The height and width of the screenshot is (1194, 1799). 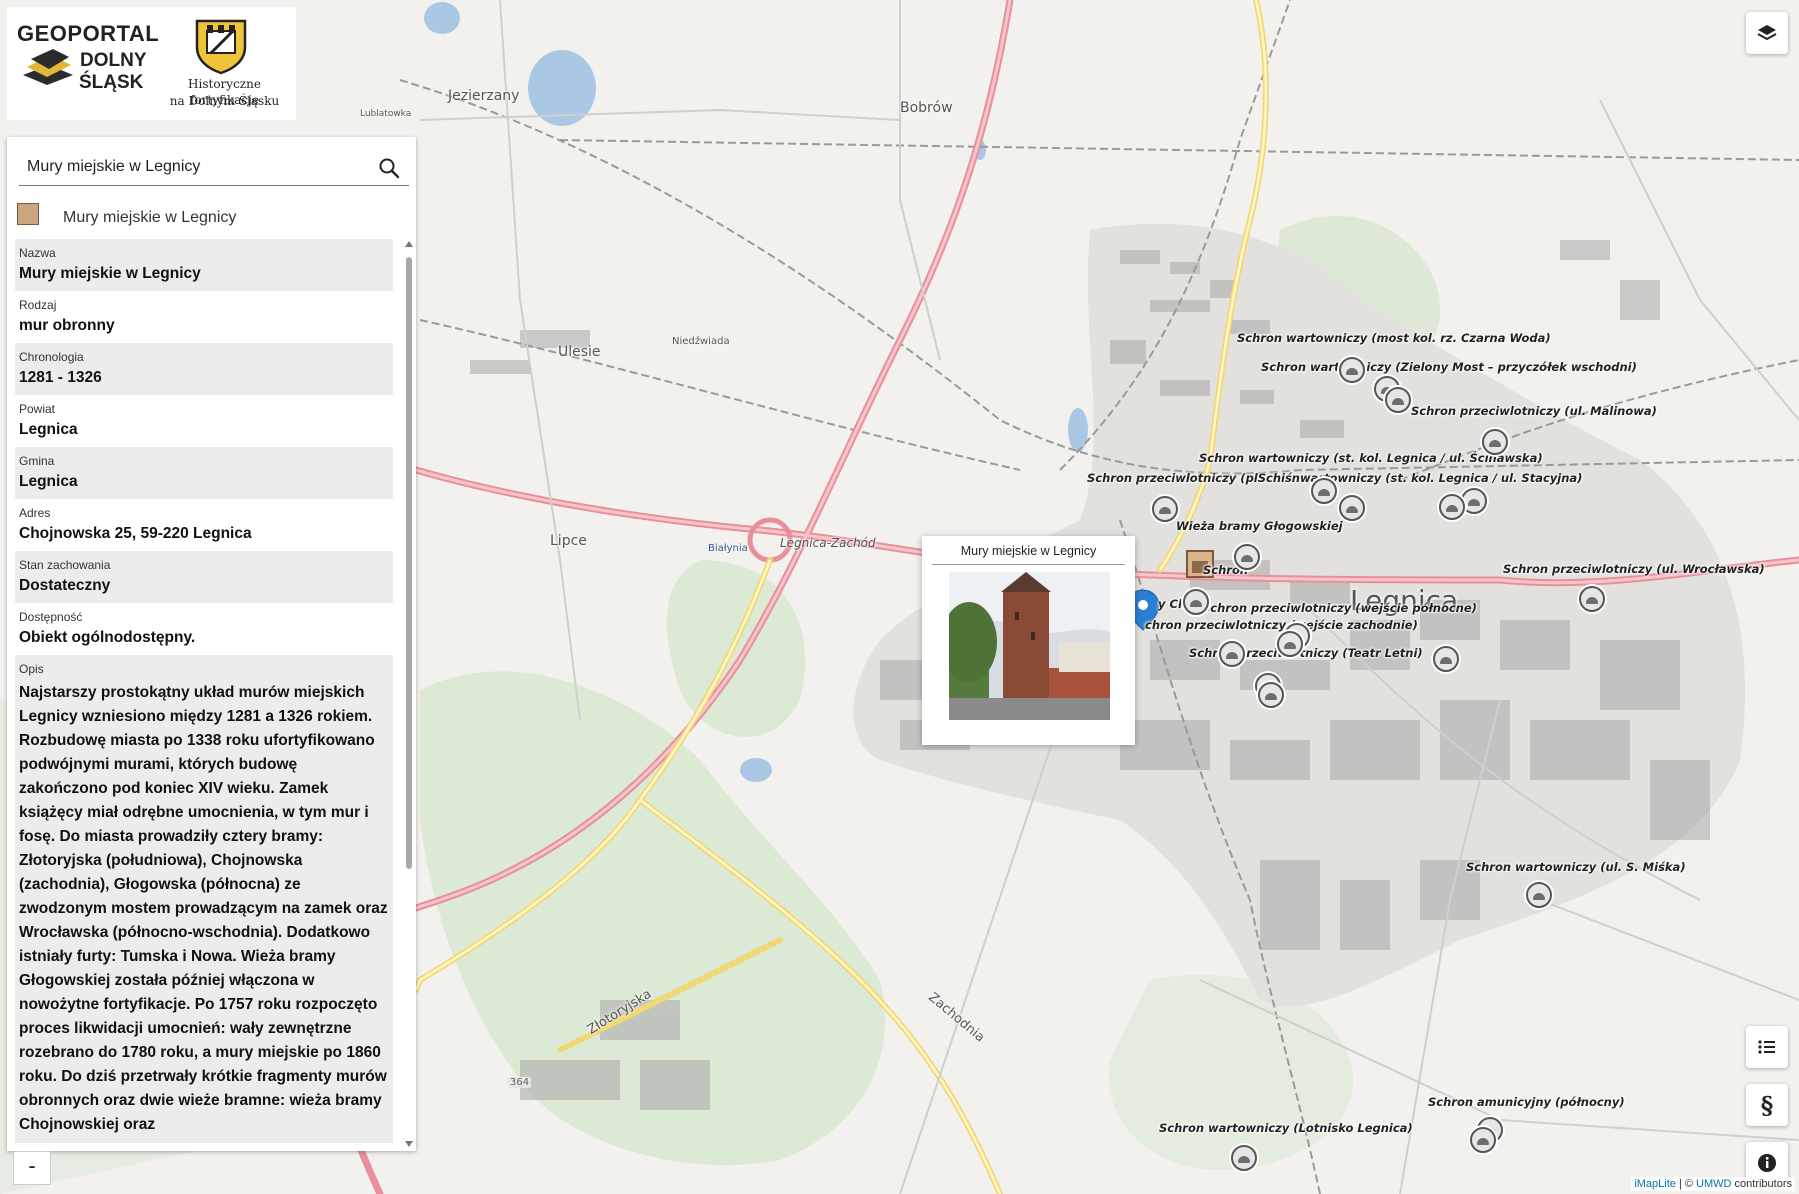 What do you see at coordinates (409, 563) in the screenshot?
I see `scroll-thumb` at bounding box center [409, 563].